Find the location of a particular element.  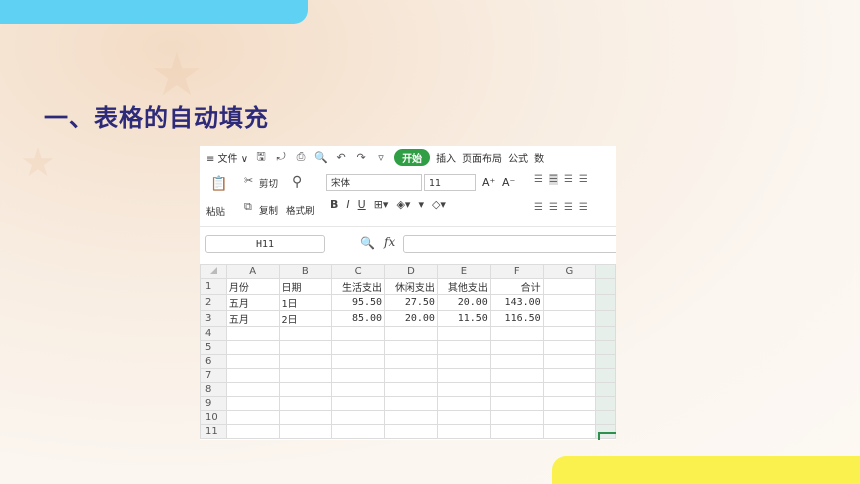

align-left-icon: ☰ is located at coordinates (538, 207).